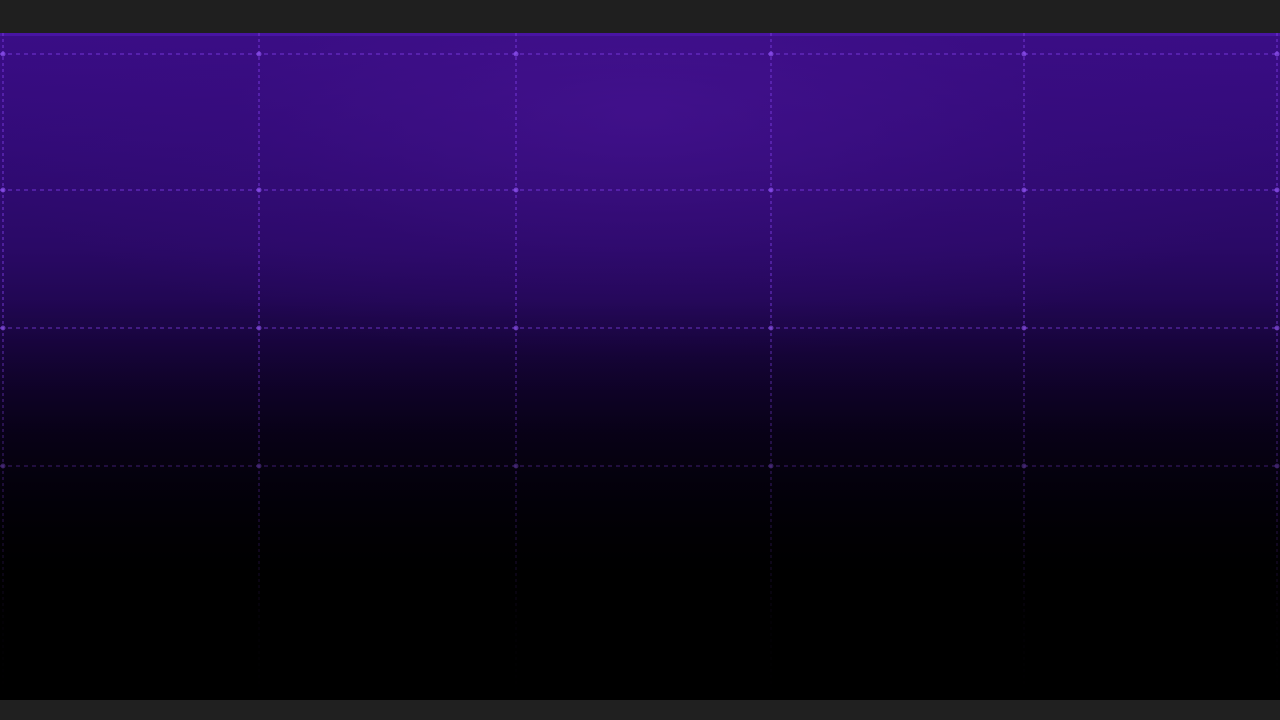  What do you see at coordinates (640, 710) in the screenshot?
I see `bottom-frame-bar` at bounding box center [640, 710].